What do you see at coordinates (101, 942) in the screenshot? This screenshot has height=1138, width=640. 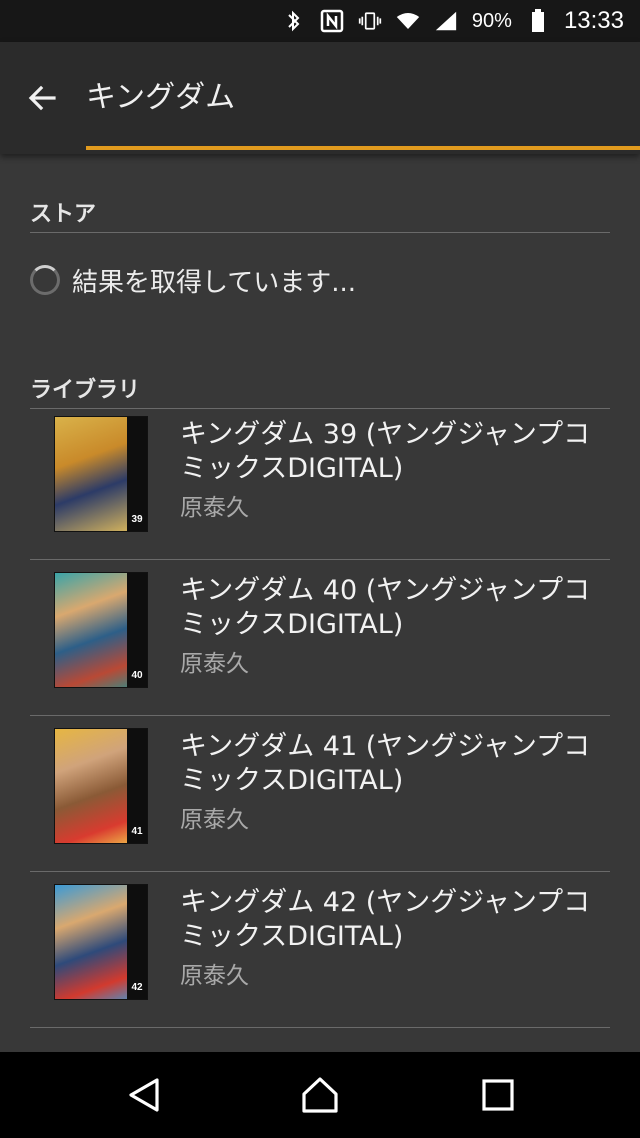 I see `book-cover: 42` at bounding box center [101, 942].